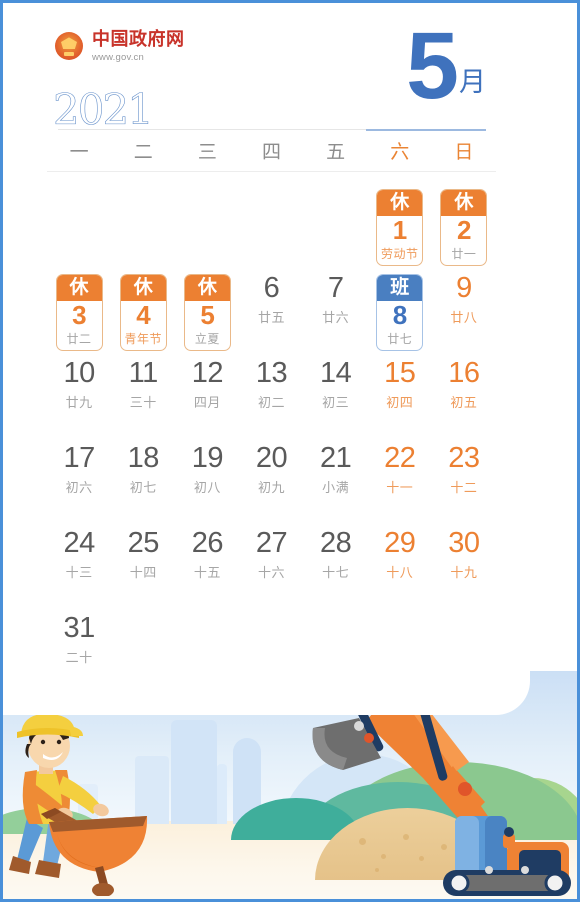 This screenshot has width=580, height=902. Describe the element at coordinates (143, 402) in the screenshot. I see `lunar-label: 三十` at that location.